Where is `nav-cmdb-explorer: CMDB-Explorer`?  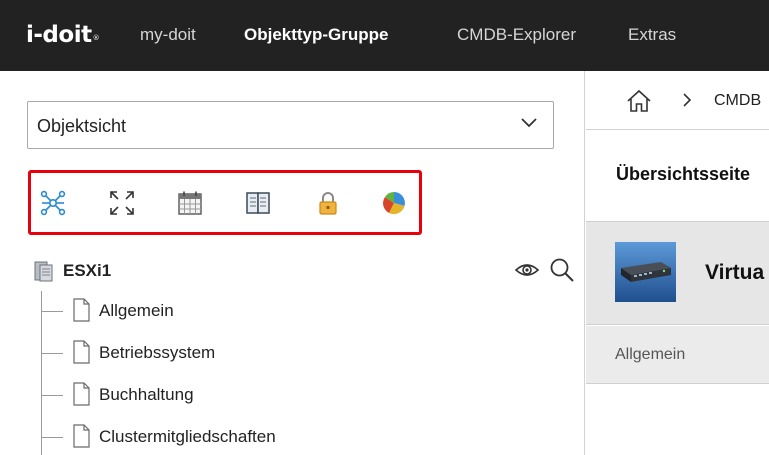
nav-cmdb-explorer: CMDB-Explorer is located at coordinates (516, 35).